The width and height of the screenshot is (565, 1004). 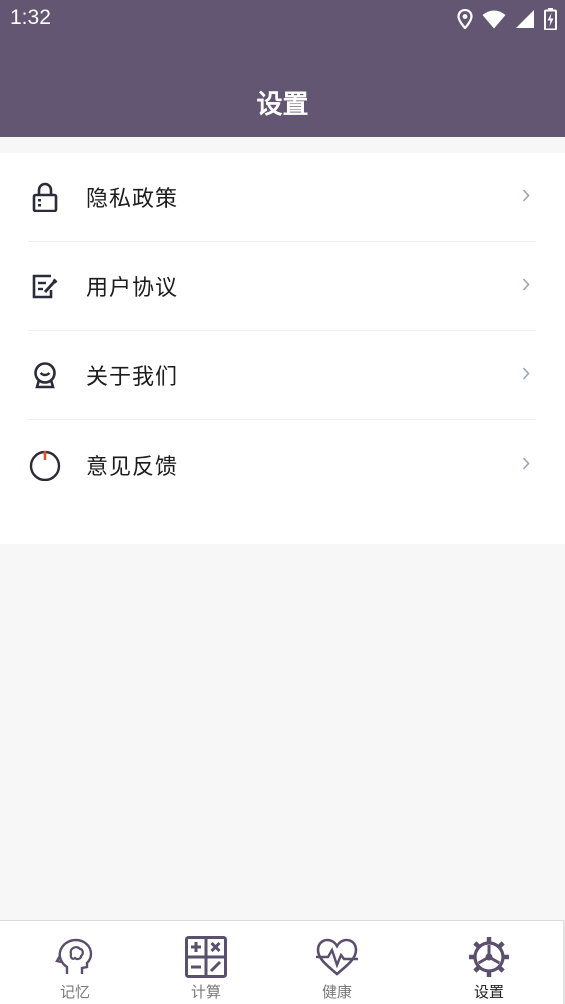 What do you see at coordinates (45, 465) in the screenshot?
I see `power-icon` at bounding box center [45, 465].